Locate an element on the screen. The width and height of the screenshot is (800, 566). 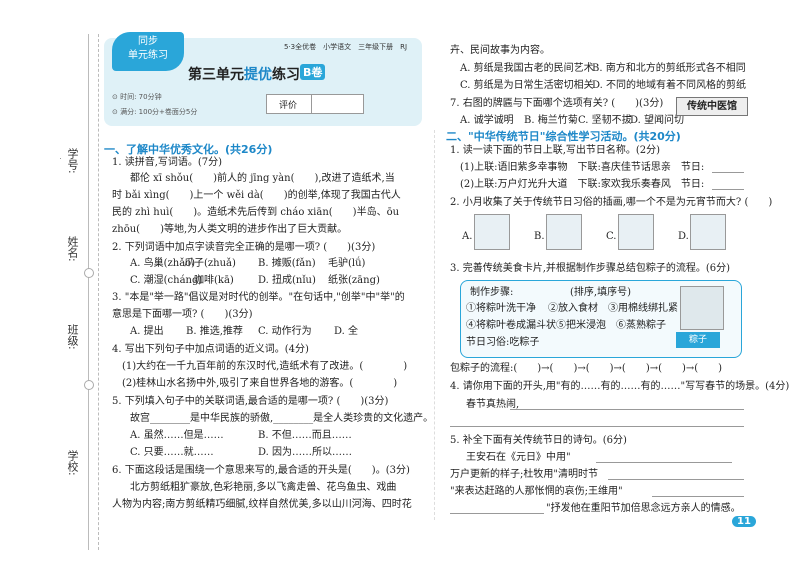
q4-stem: 4. 写出下列句子中加点词语的近义词。(4分) is located at coordinates (210, 349).